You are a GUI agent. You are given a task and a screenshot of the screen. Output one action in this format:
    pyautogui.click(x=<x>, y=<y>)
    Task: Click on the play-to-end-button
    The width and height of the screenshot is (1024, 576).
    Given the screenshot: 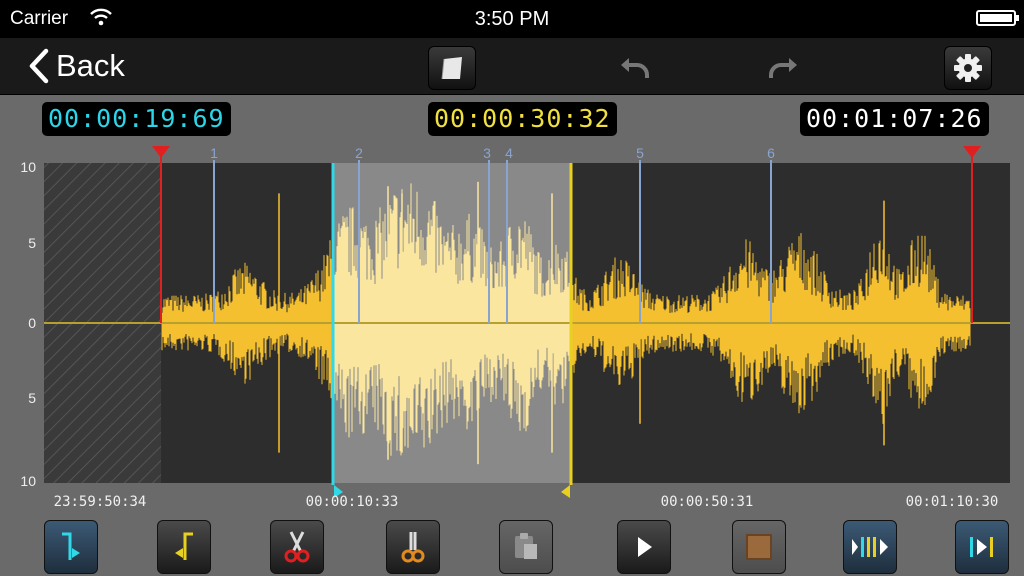 What is the action you would take?
    pyautogui.click(x=982, y=547)
    